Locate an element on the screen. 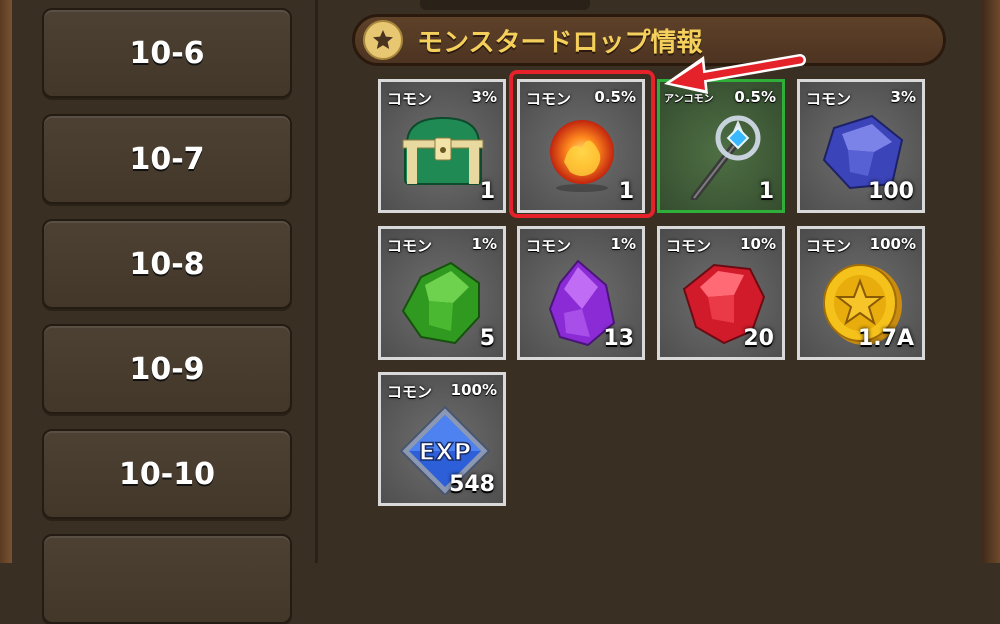 The width and height of the screenshot is (1000, 624). stage-label: 10-7 is located at coordinates (167, 159).